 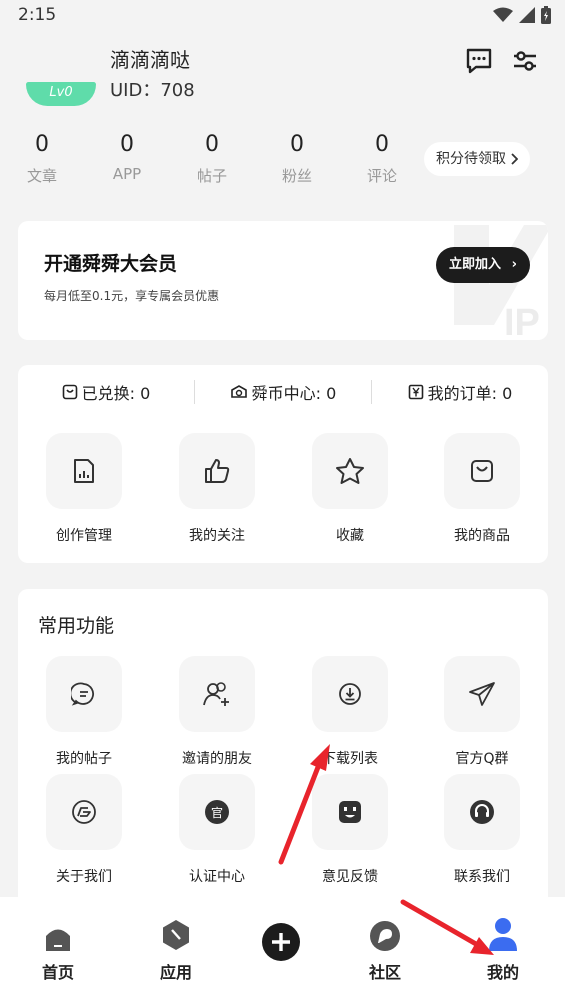 I want to click on summary-row: 已兑换: 0 舜币中心: 0 我的订单: 0, so click(x=283, y=392).